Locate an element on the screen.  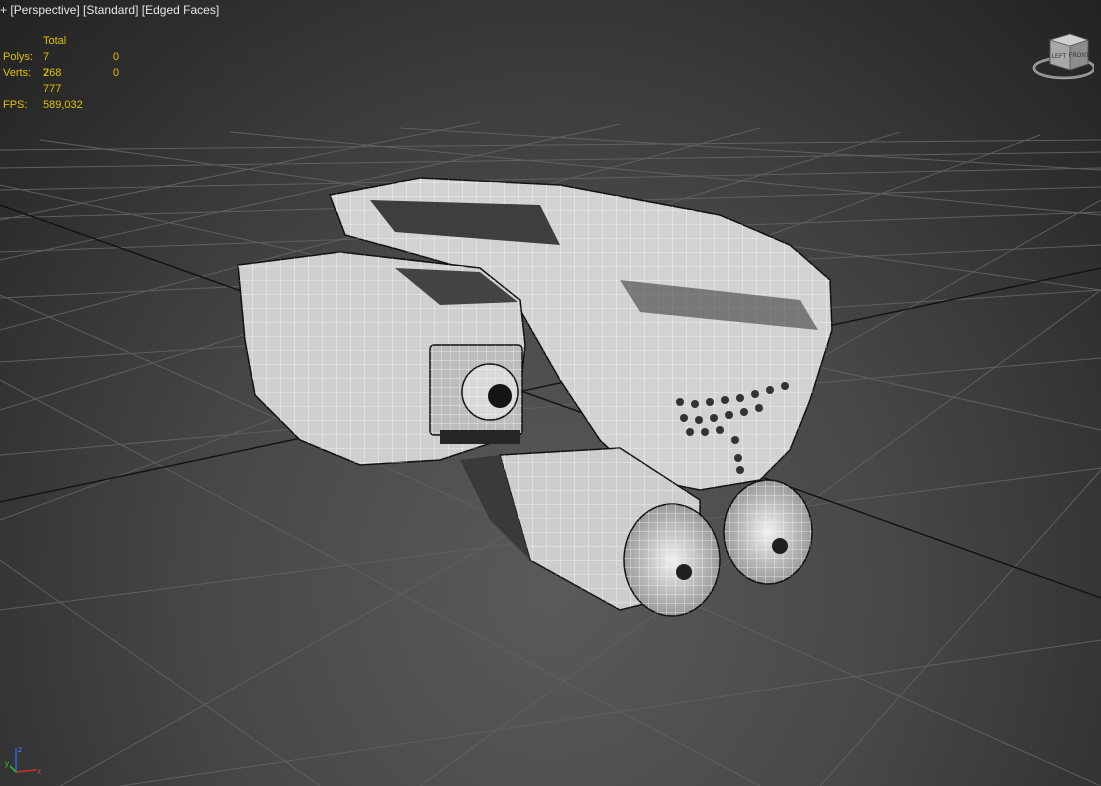
verts-total: 7 777 is located at coordinates (52, 81).